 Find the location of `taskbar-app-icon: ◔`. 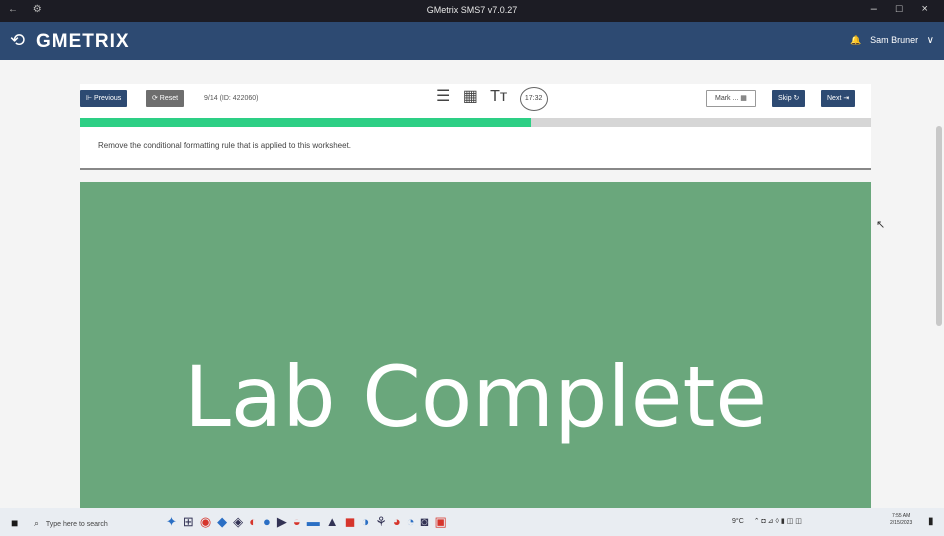

taskbar-app-icon: ◔ is located at coordinates (414, 521).